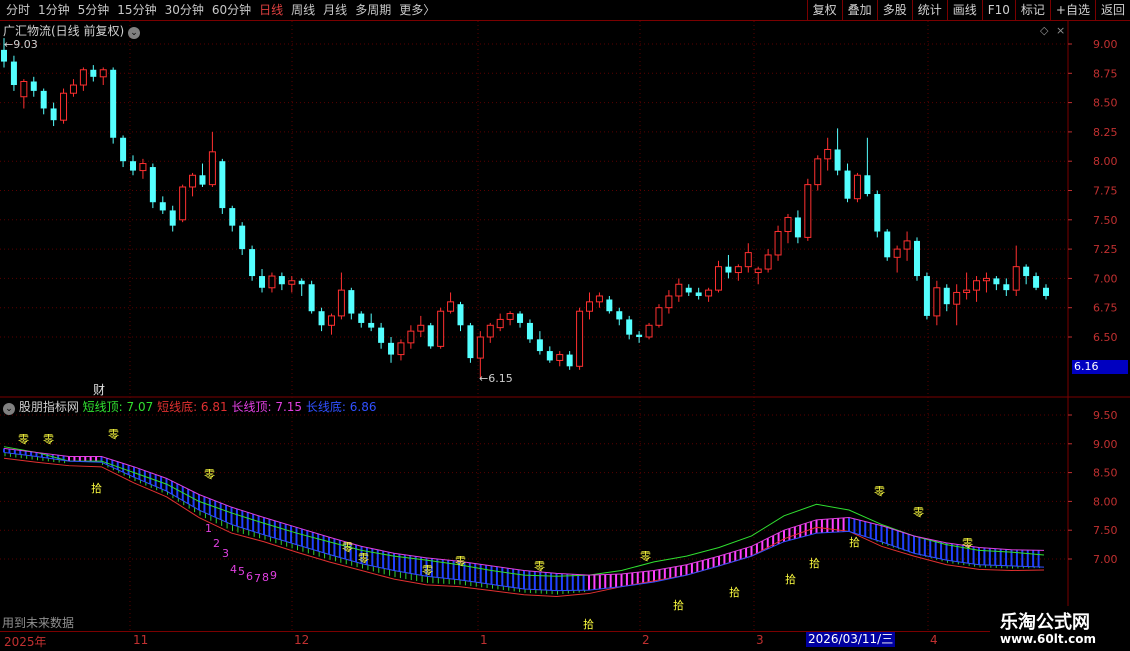 This screenshot has height=651, width=1130. What do you see at coordinates (1105, 44) in the screenshot?
I see `price-tick-label: 9.00` at bounding box center [1105, 44].